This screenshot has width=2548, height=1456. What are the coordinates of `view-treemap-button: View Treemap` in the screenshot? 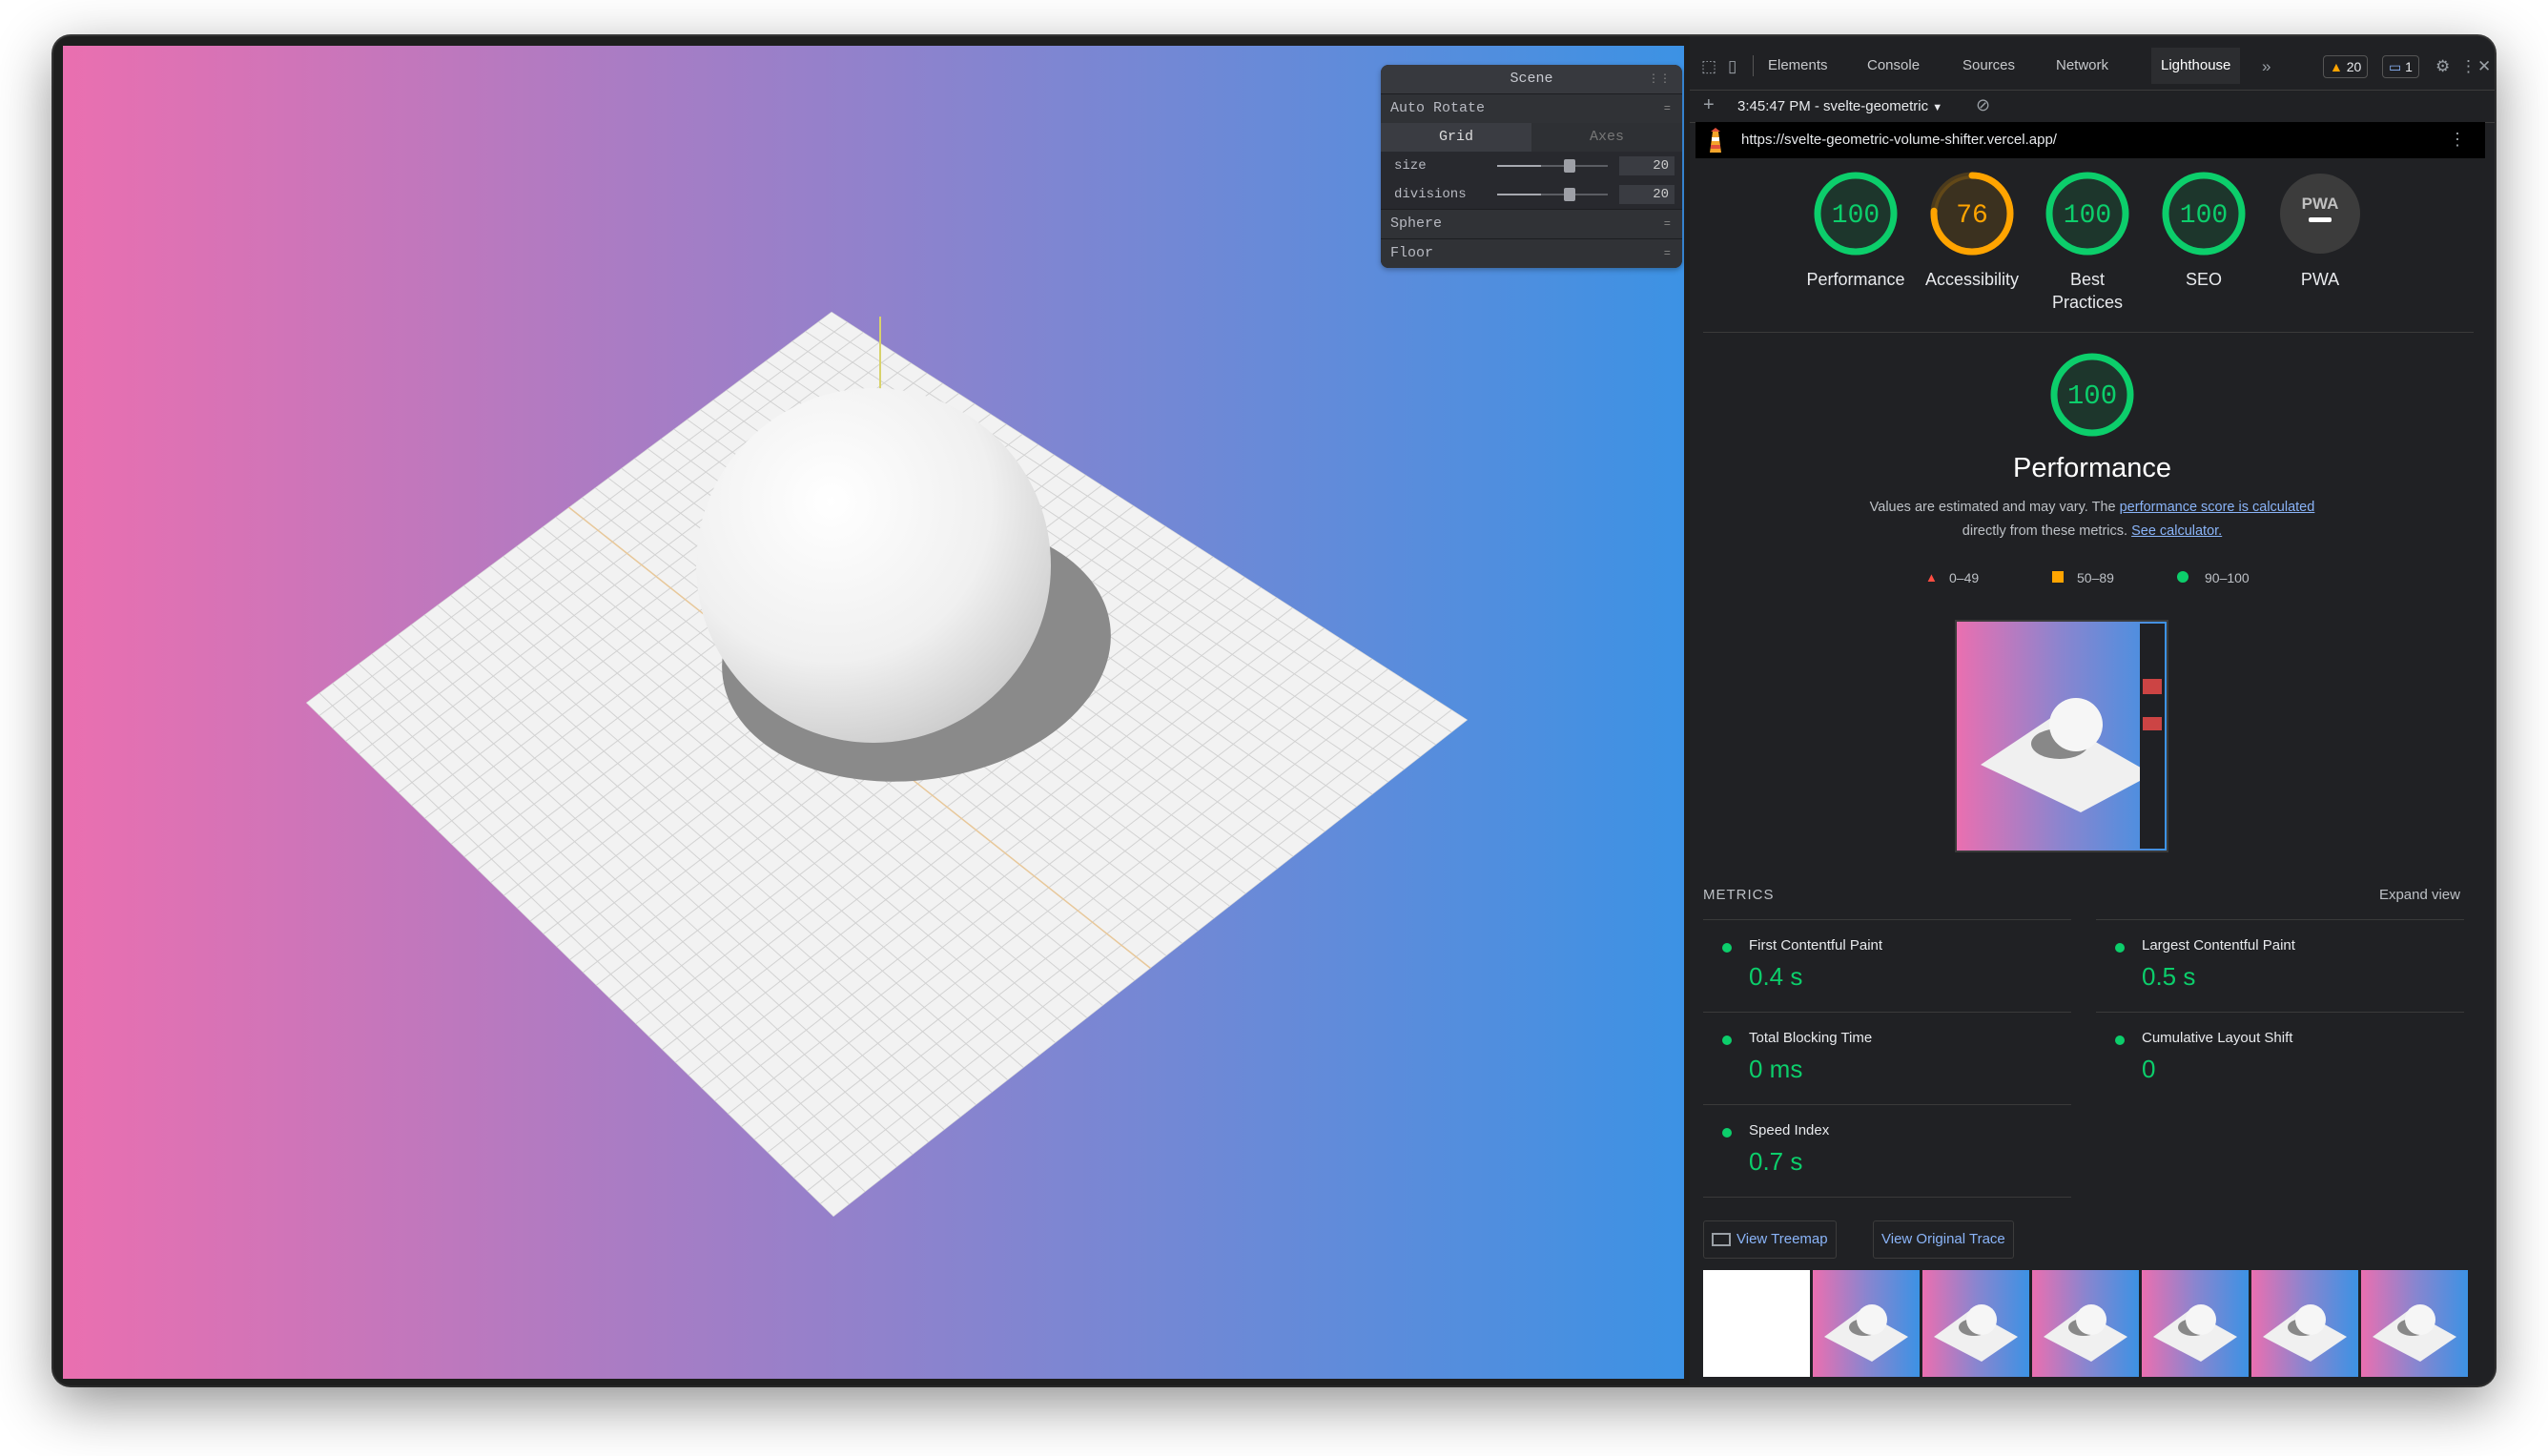 It's located at (1770, 1240).